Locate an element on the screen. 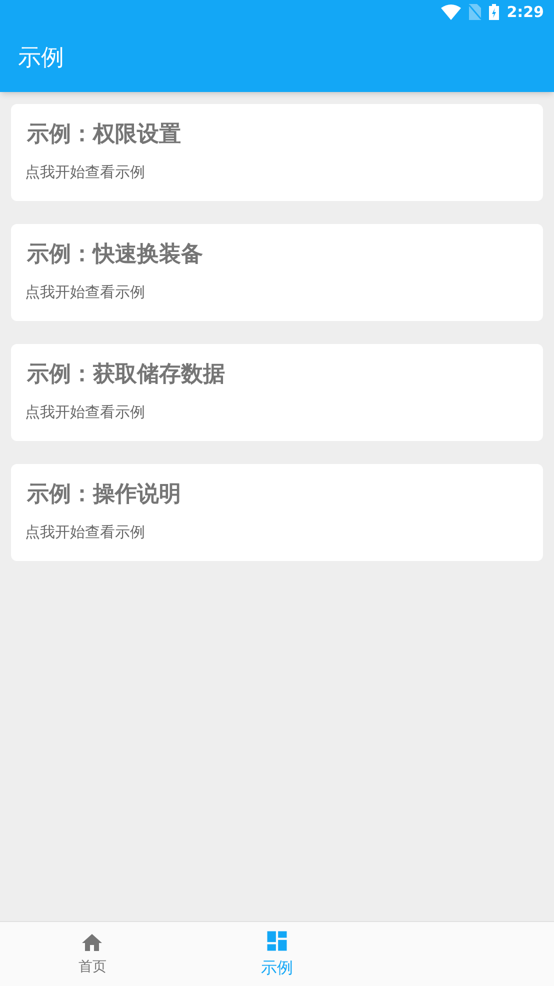 The height and width of the screenshot is (986, 554). card-title: 示例：权限设置 is located at coordinates (104, 135).